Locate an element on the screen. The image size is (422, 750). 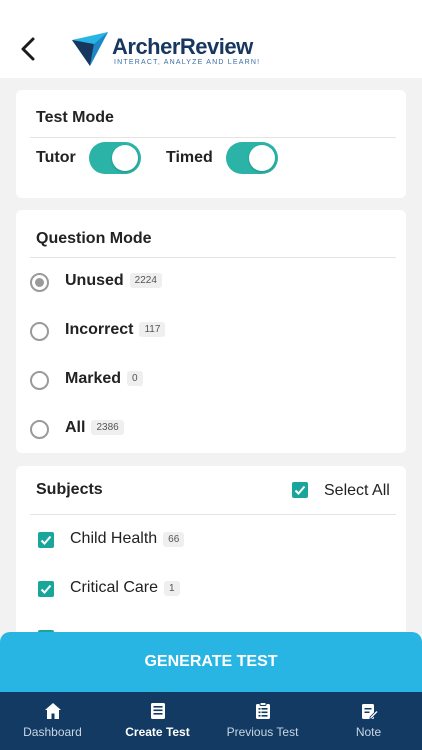
timed-label: Timed is located at coordinates (189, 157).